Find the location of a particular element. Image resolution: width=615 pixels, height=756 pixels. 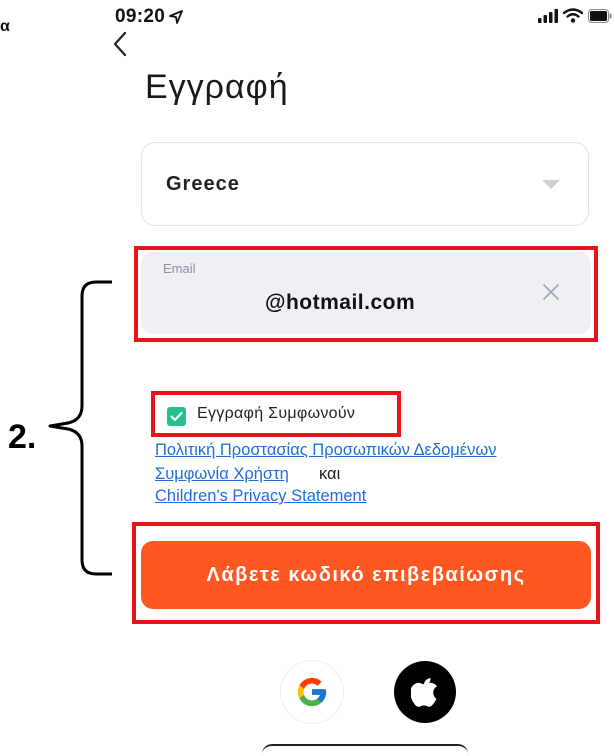

curly-brace-annotation is located at coordinates (80, 428).